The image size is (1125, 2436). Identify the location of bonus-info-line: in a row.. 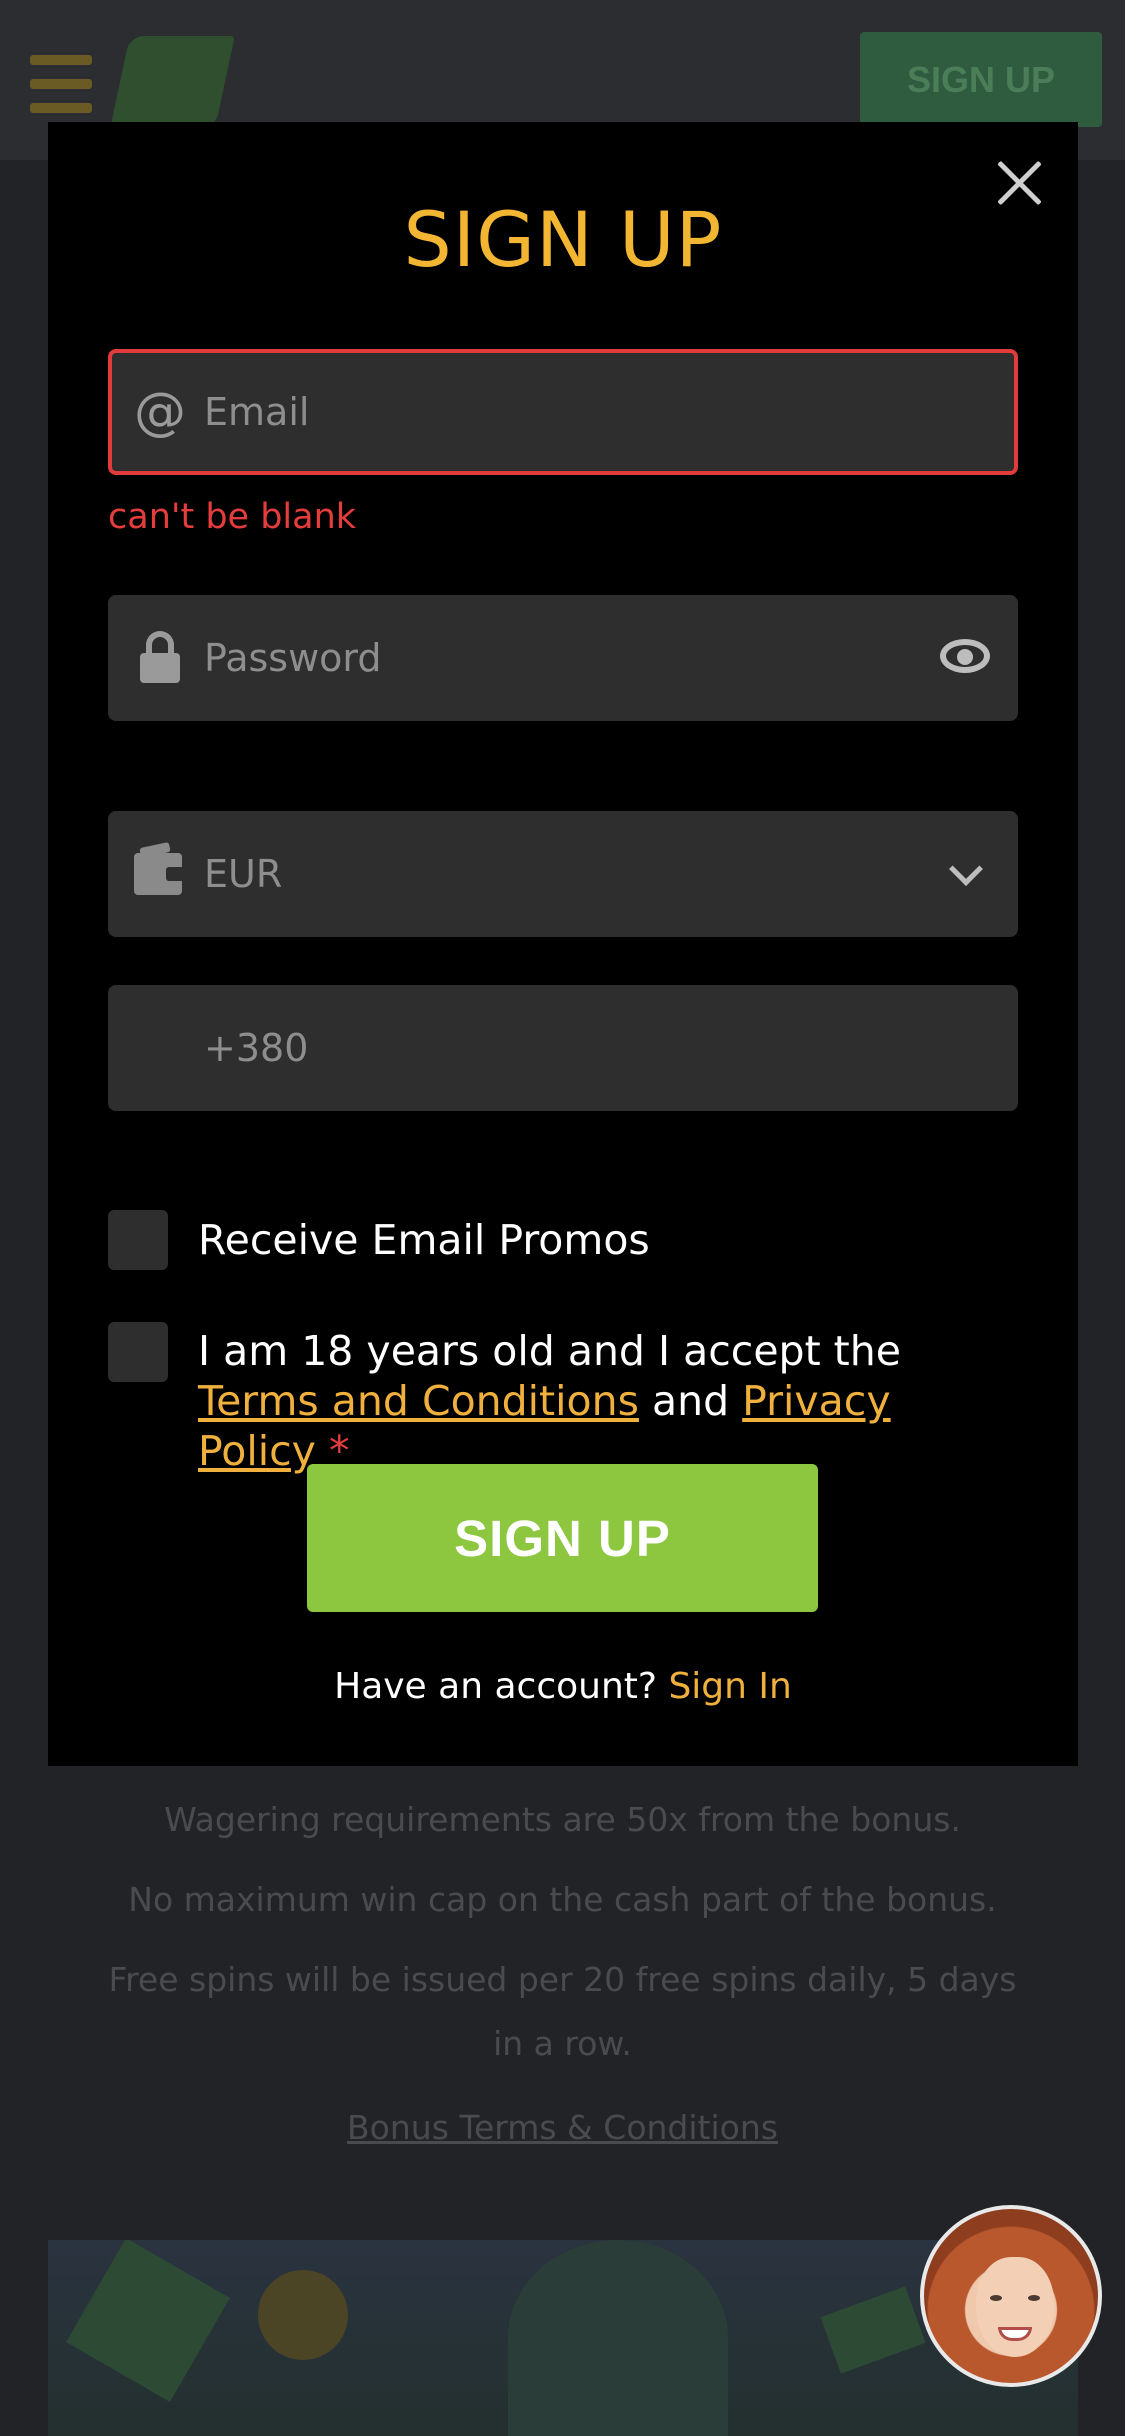
(562, 2043).